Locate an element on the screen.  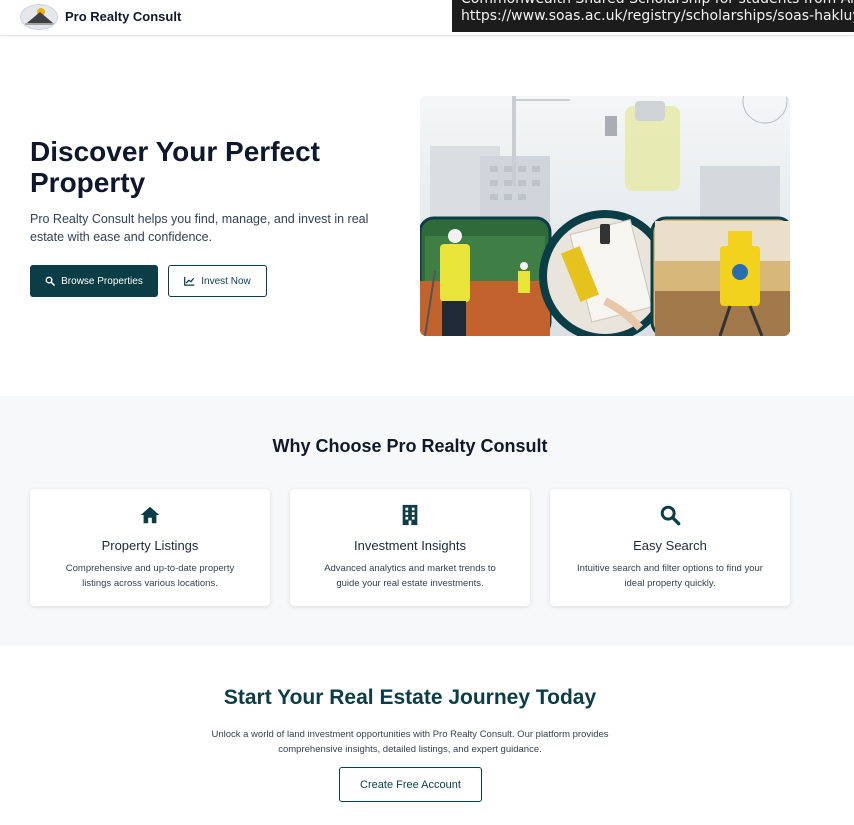
hero-title: Discover Your Perfect Property is located at coordinates (175, 167).